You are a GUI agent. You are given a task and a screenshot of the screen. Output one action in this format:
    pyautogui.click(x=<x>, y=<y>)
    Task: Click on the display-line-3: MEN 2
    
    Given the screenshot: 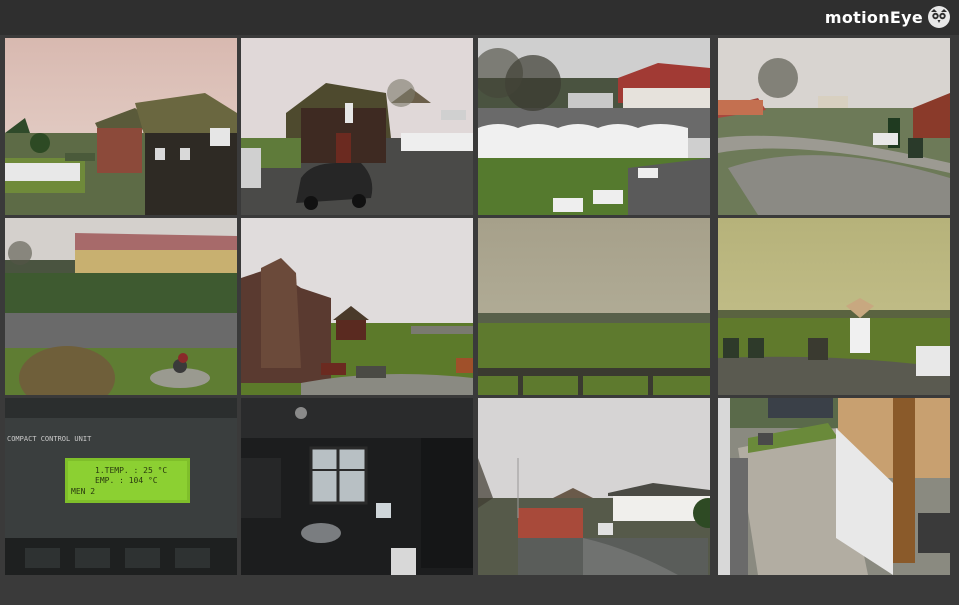 What is the action you would take?
    pyautogui.click(x=83, y=491)
    